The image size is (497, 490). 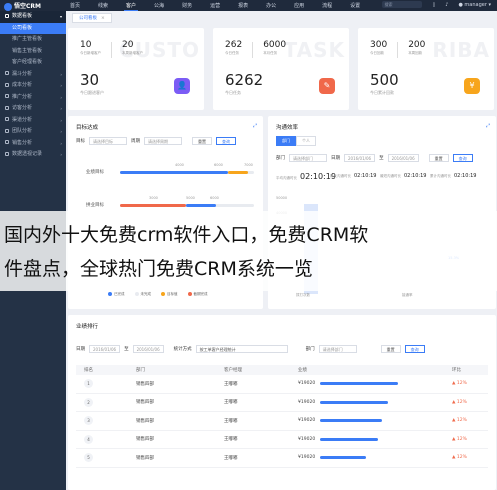 I want to click on nav-item: 客户, so click(x=131, y=6).